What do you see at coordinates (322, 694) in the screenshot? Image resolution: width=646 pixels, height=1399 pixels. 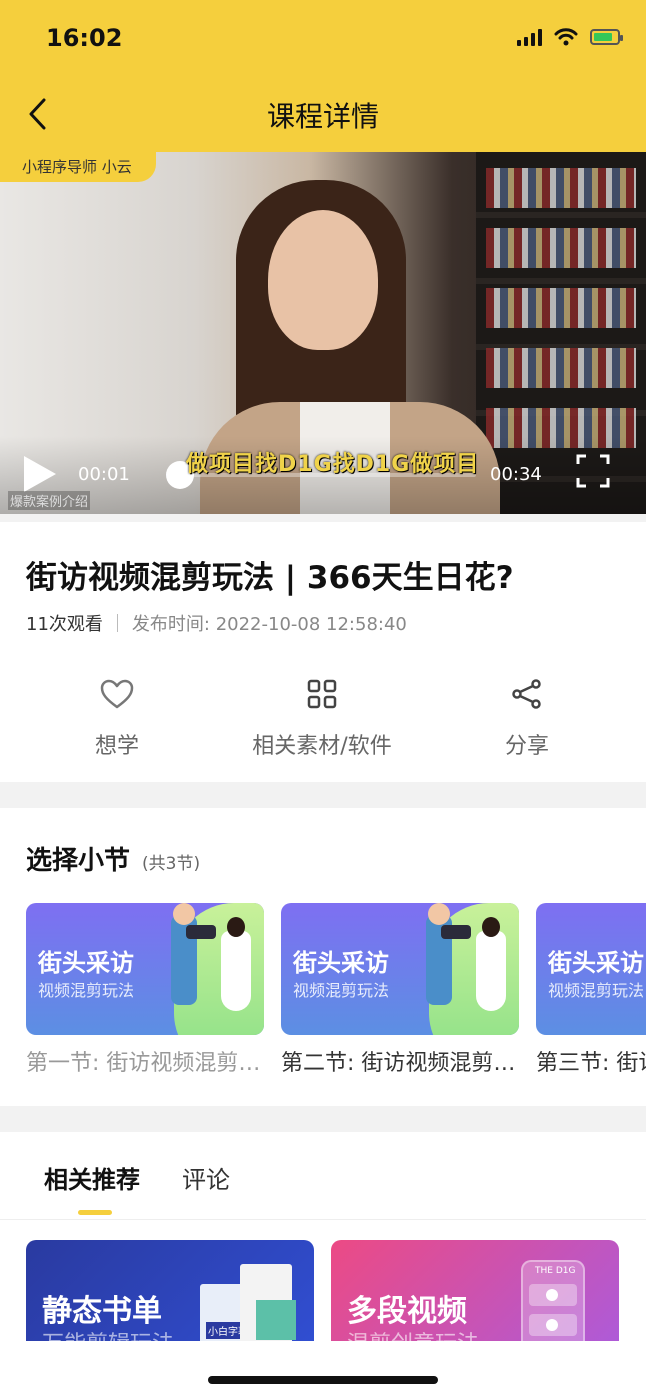 I see `grid-icon` at bounding box center [322, 694].